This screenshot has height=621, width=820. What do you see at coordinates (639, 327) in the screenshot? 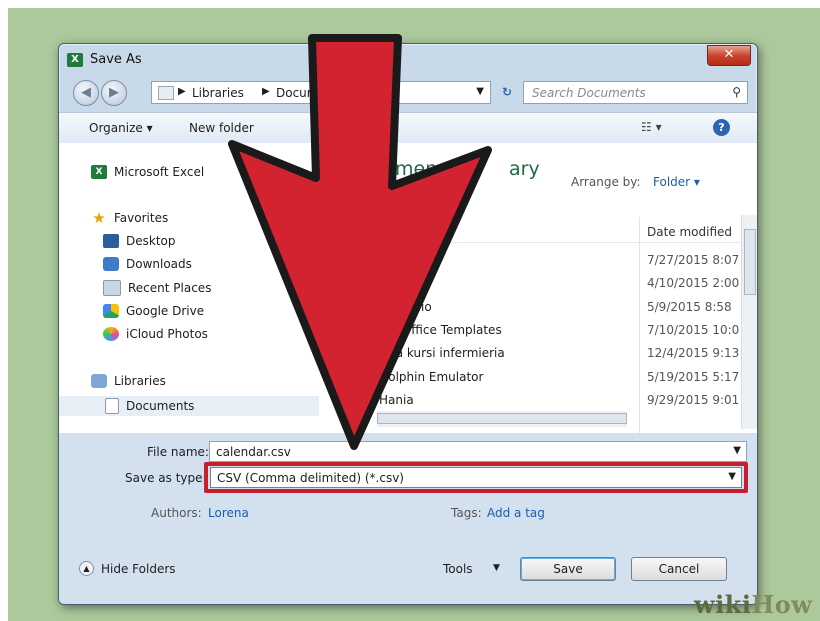
I see `column-separator` at bounding box center [639, 327].